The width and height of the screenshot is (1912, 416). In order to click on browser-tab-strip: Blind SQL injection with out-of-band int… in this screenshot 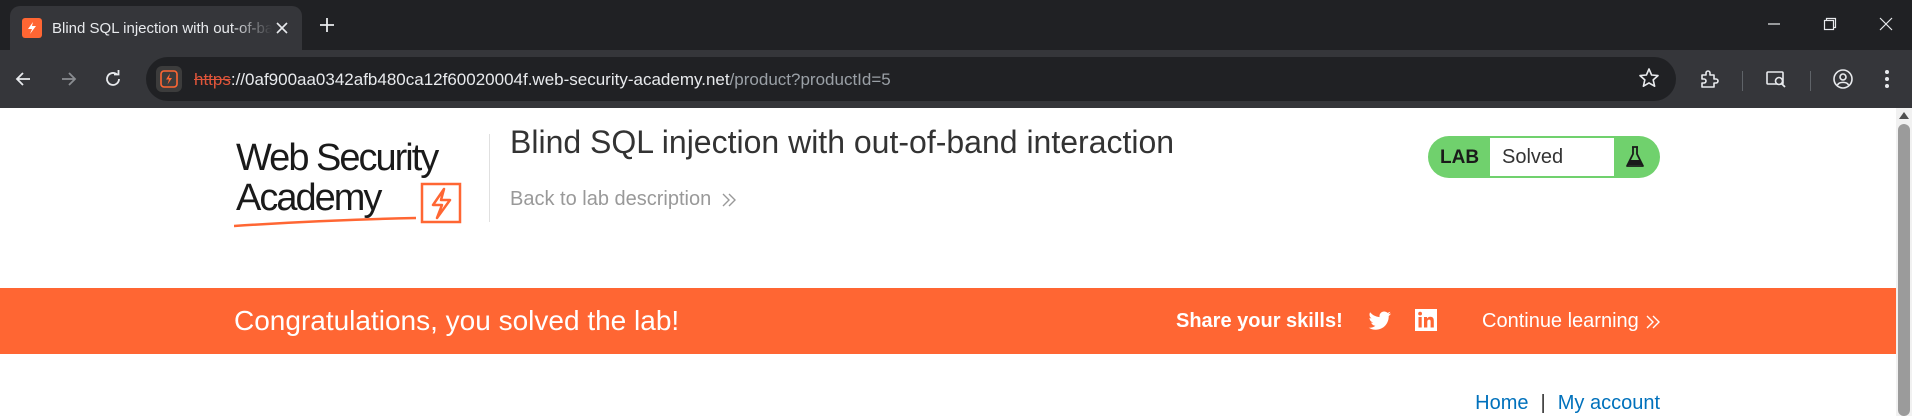, I will do `click(956, 25)`.